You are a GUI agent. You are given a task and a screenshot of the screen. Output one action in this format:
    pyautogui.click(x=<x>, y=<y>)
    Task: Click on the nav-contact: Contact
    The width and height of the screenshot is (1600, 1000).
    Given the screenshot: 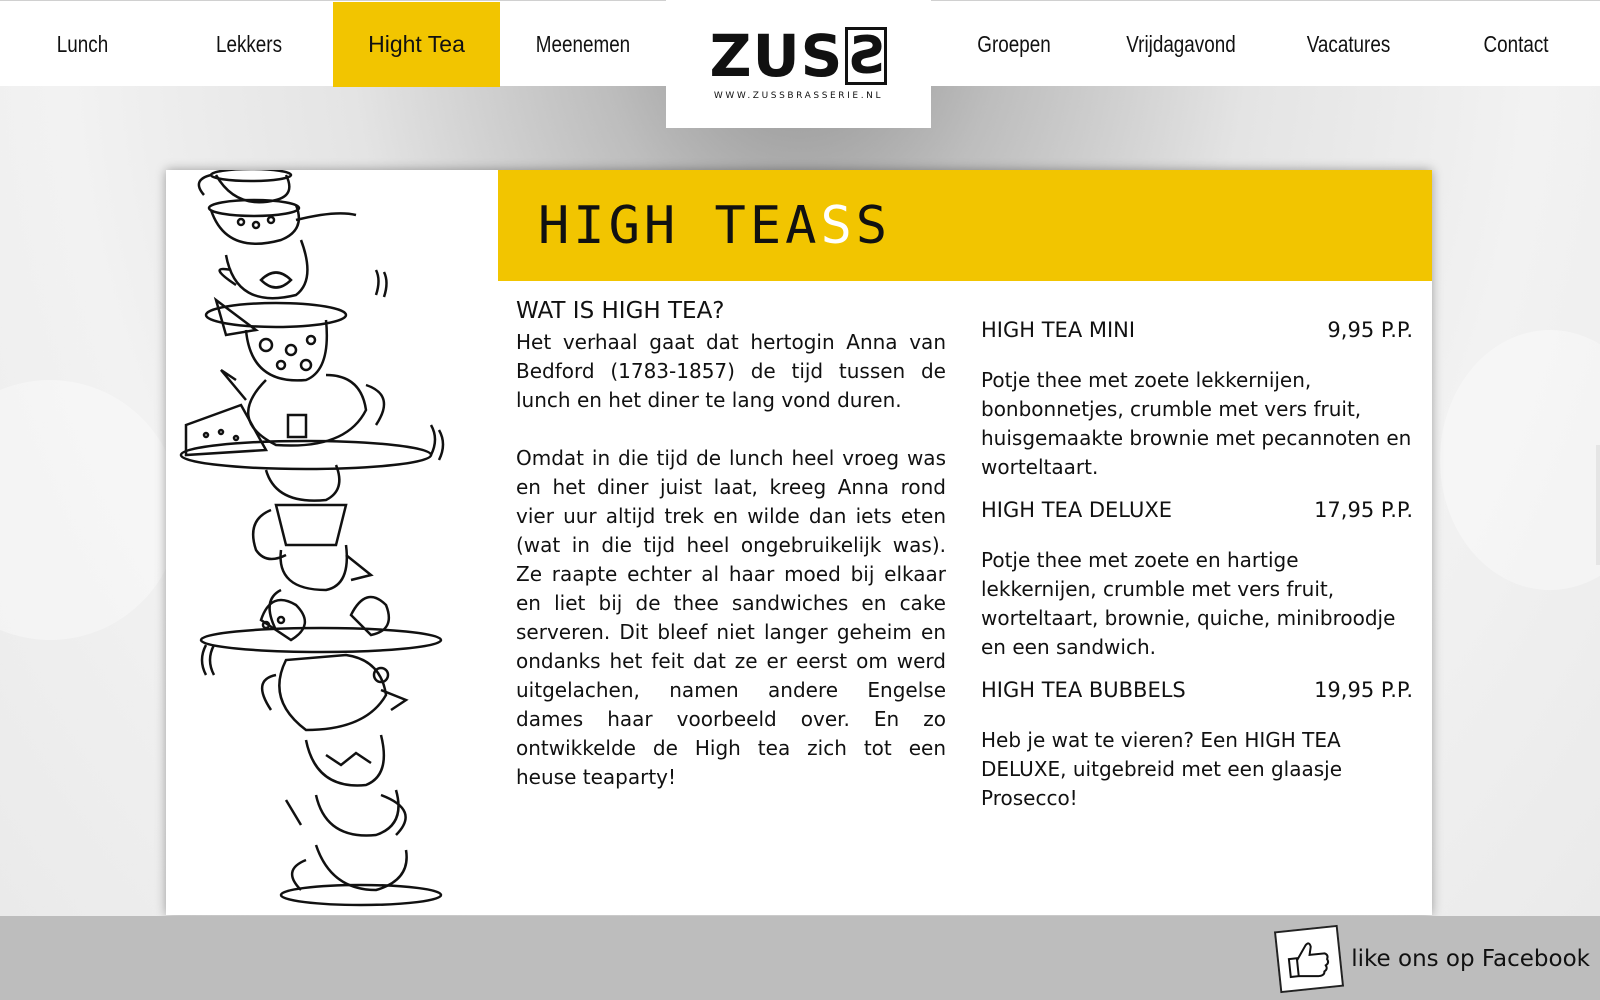 What is the action you would take?
    pyautogui.click(x=1516, y=44)
    